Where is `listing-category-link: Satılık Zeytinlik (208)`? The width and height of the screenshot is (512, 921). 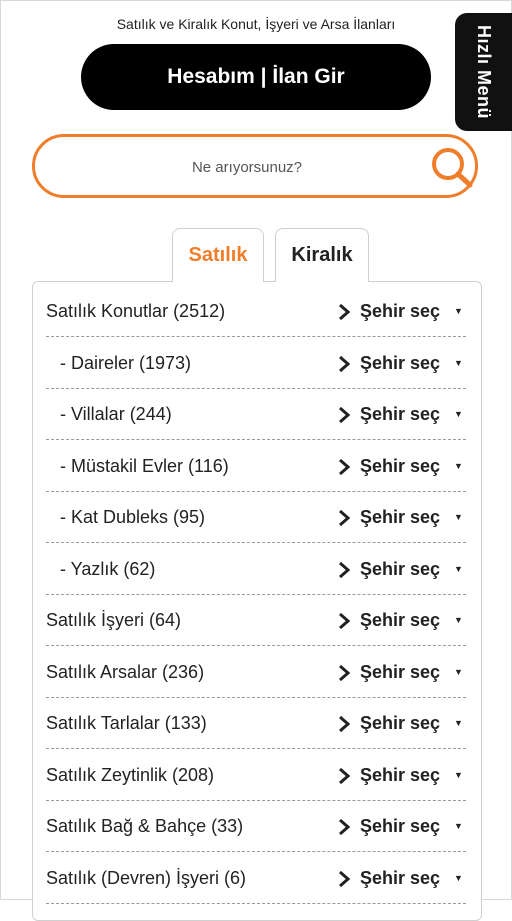 listing-category-link: Satılık Zeytinlik (208) is located at coordinates (130, 775).